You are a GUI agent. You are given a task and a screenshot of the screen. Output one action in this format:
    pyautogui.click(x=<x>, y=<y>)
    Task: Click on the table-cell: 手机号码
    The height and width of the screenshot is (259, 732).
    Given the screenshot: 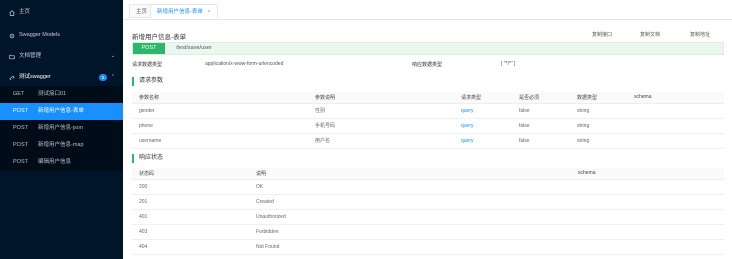 What is the action you would take?
    pyautogui.click(x=381, y=126)
    